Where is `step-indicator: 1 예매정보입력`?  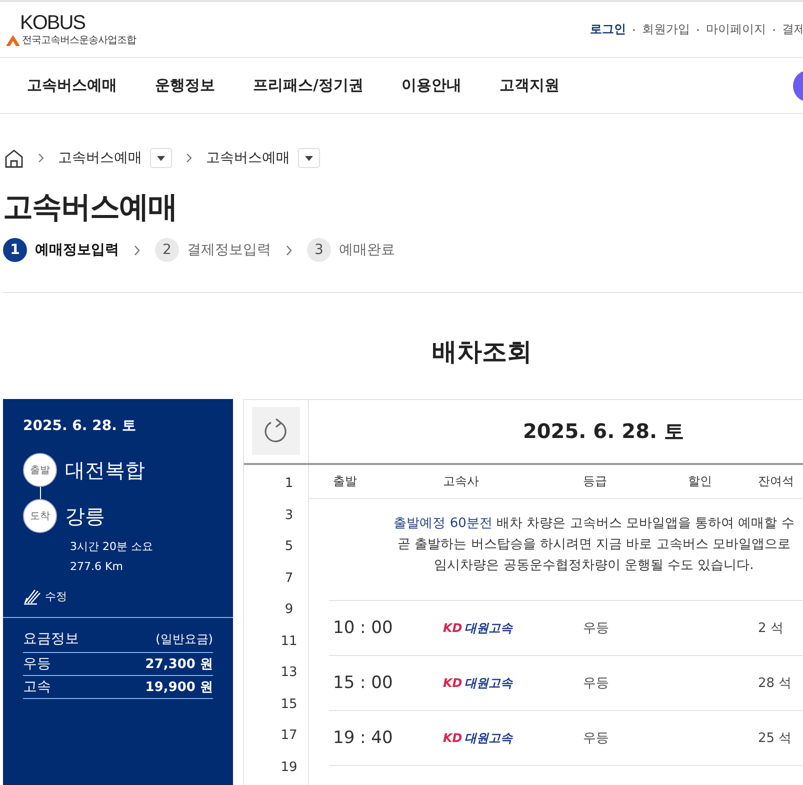 step-indicator: 1 예매정보입력 is located at coordinates (61, 250).